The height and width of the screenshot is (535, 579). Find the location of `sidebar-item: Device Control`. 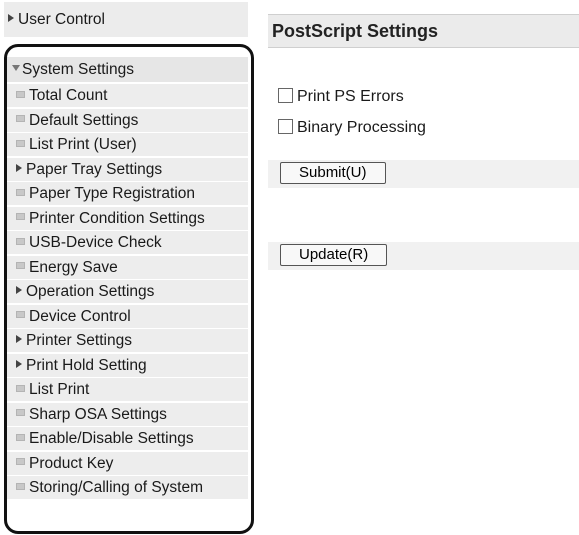

sidebar-item: Device Control is located at coordinates (126, 316).